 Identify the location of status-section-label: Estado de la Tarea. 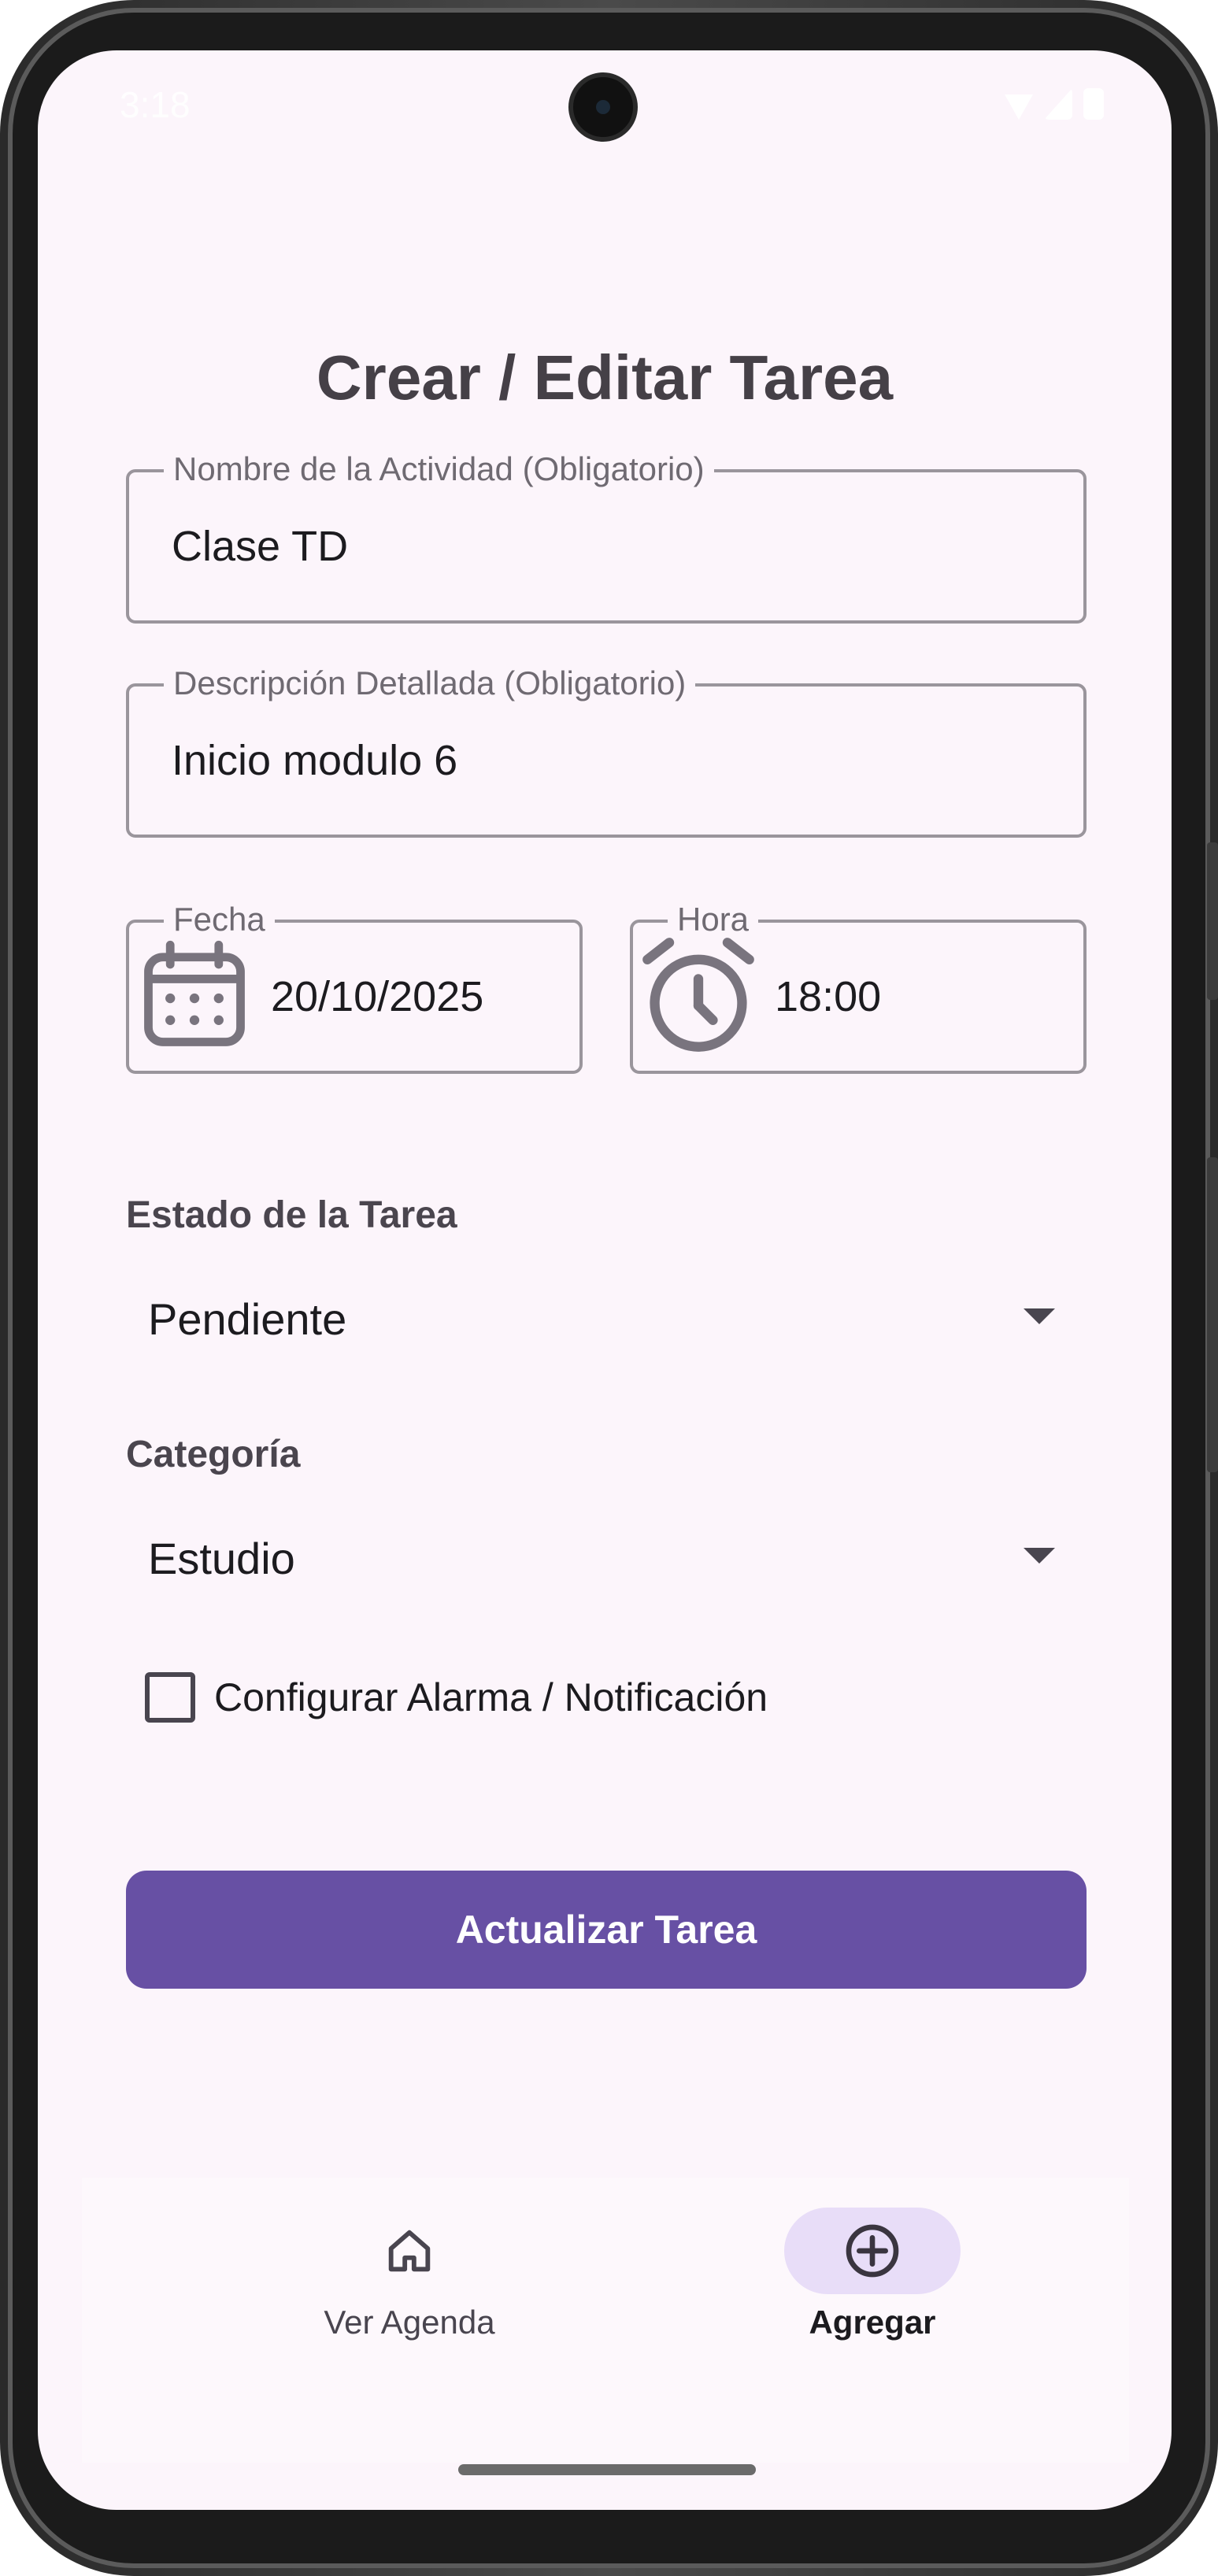
(291, 1215).